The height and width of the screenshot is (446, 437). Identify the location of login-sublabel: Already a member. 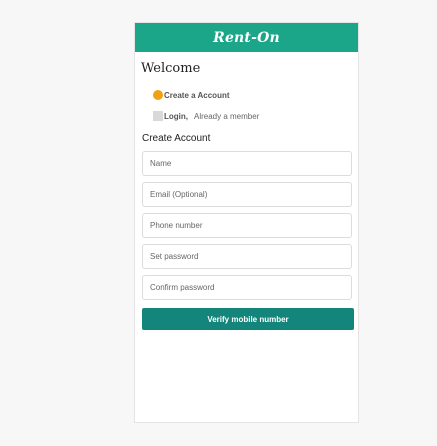
(227, 116).